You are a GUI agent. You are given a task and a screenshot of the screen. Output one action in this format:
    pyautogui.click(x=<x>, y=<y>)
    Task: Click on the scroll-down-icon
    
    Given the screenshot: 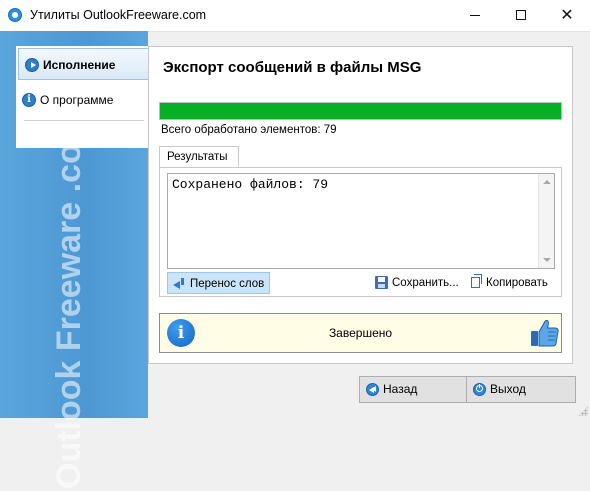 What is the action you would take?
    pyautogui.click(x=547, y=260)
    